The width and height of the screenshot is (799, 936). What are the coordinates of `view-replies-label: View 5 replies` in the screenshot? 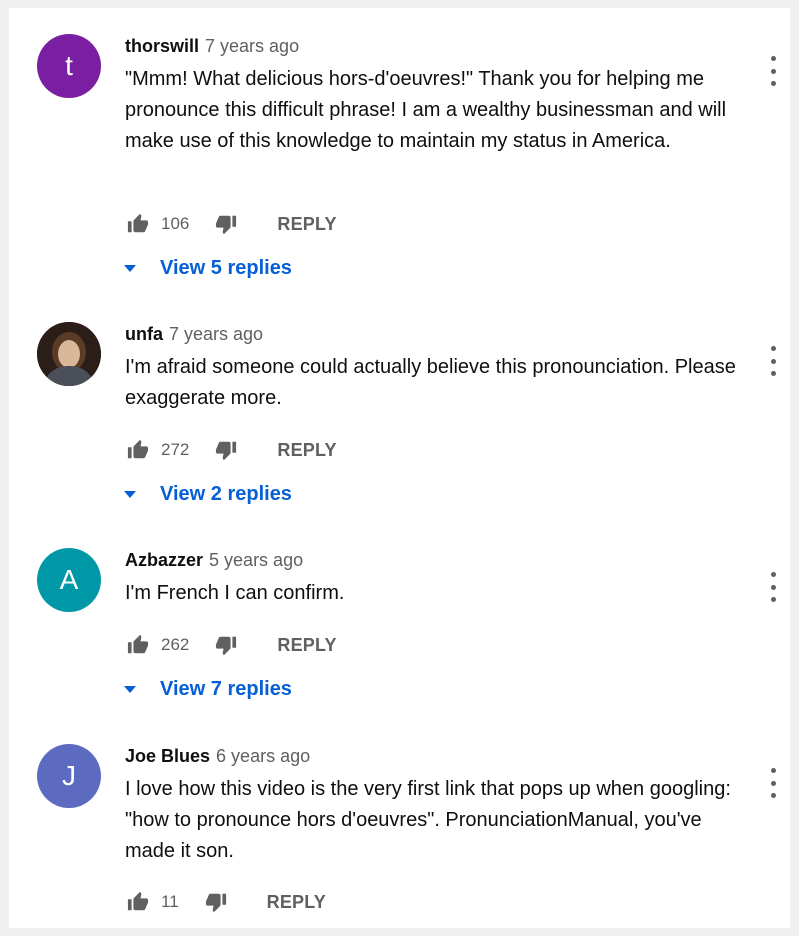 It's located at (226, 267).